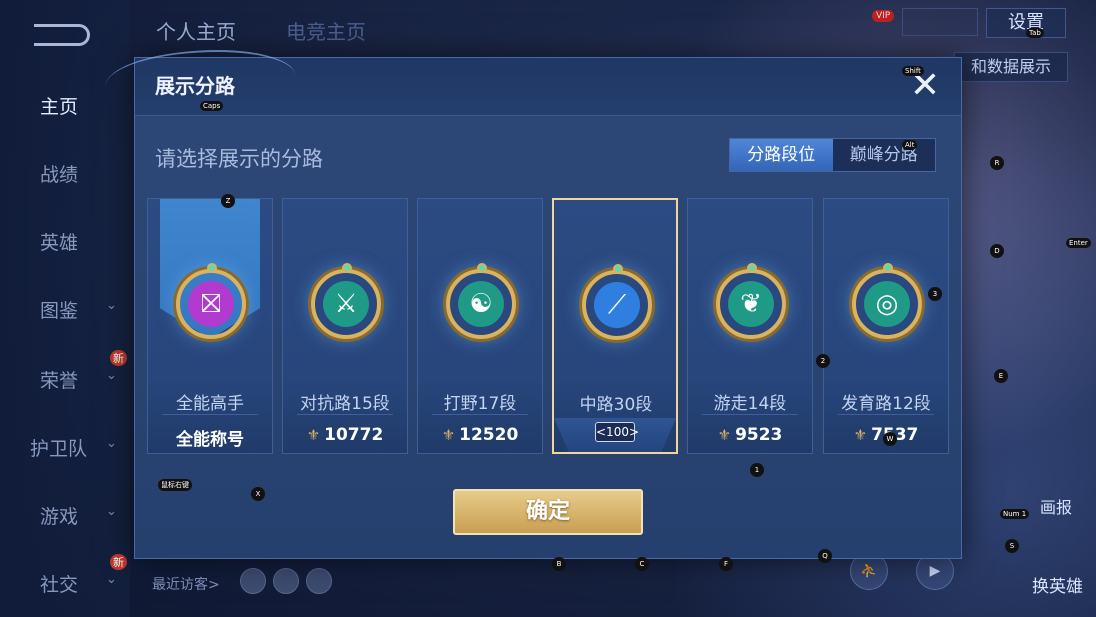 The image size is (1096, 617). I want to click on rank-number: <100>, so click(617, 432).